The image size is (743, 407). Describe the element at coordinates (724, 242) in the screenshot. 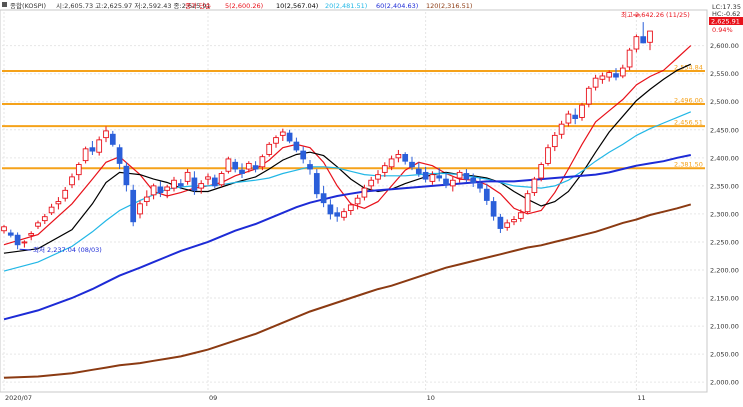

I see `y-tick-label: 2,250.00` at that location.